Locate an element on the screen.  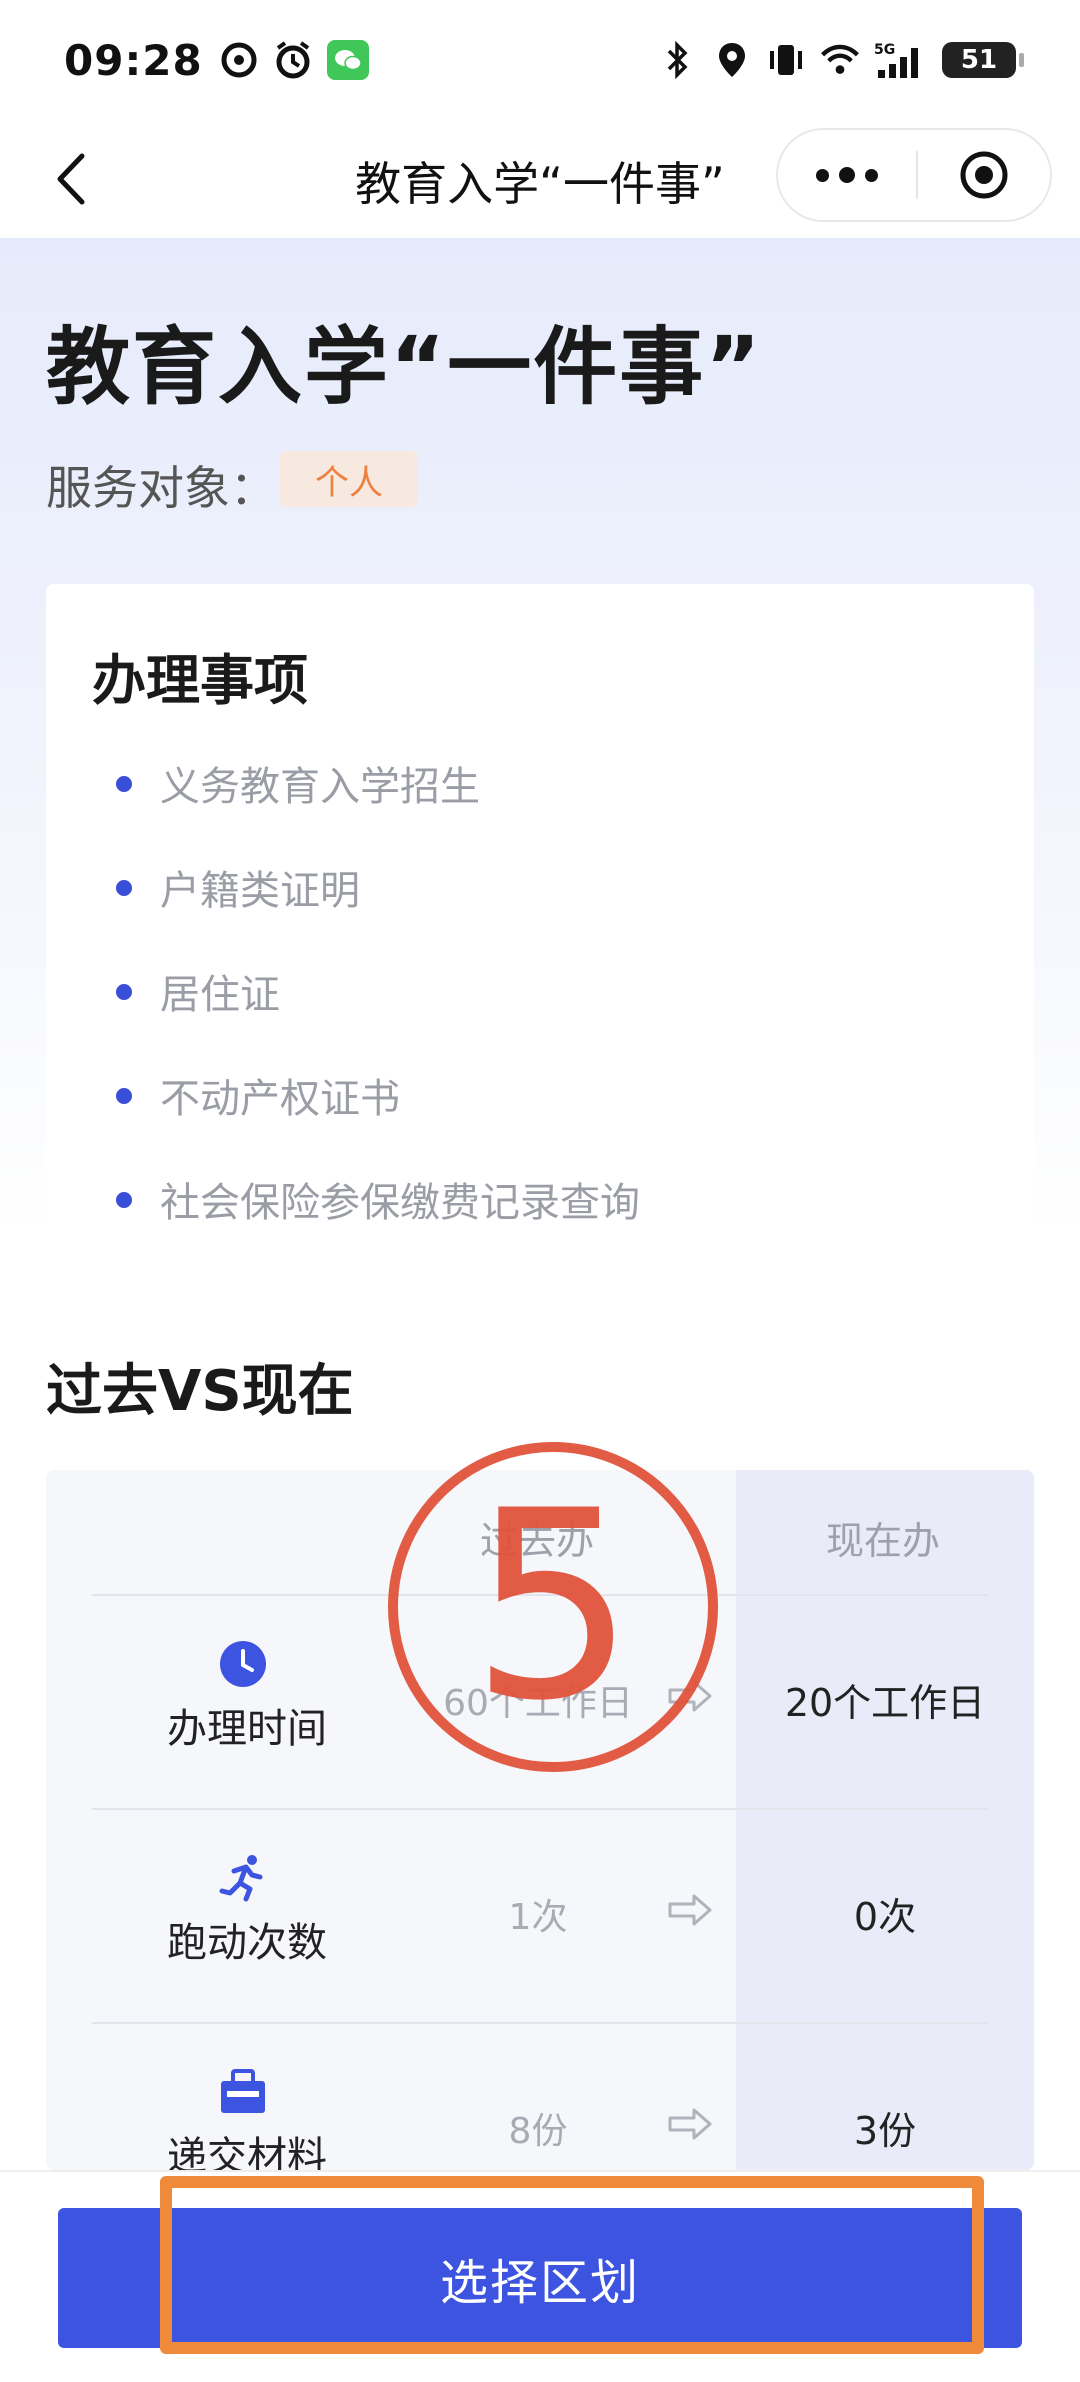
battery-indicator: 51 is located at coordinates (983, 60).